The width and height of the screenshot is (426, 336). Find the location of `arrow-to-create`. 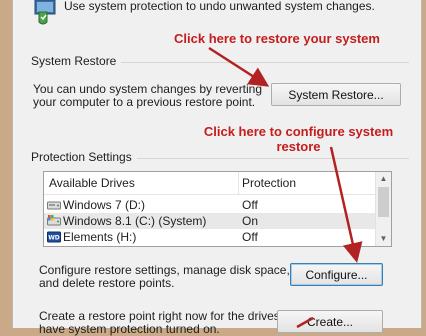

arrow-to-create is located at coordinates (305, 322).